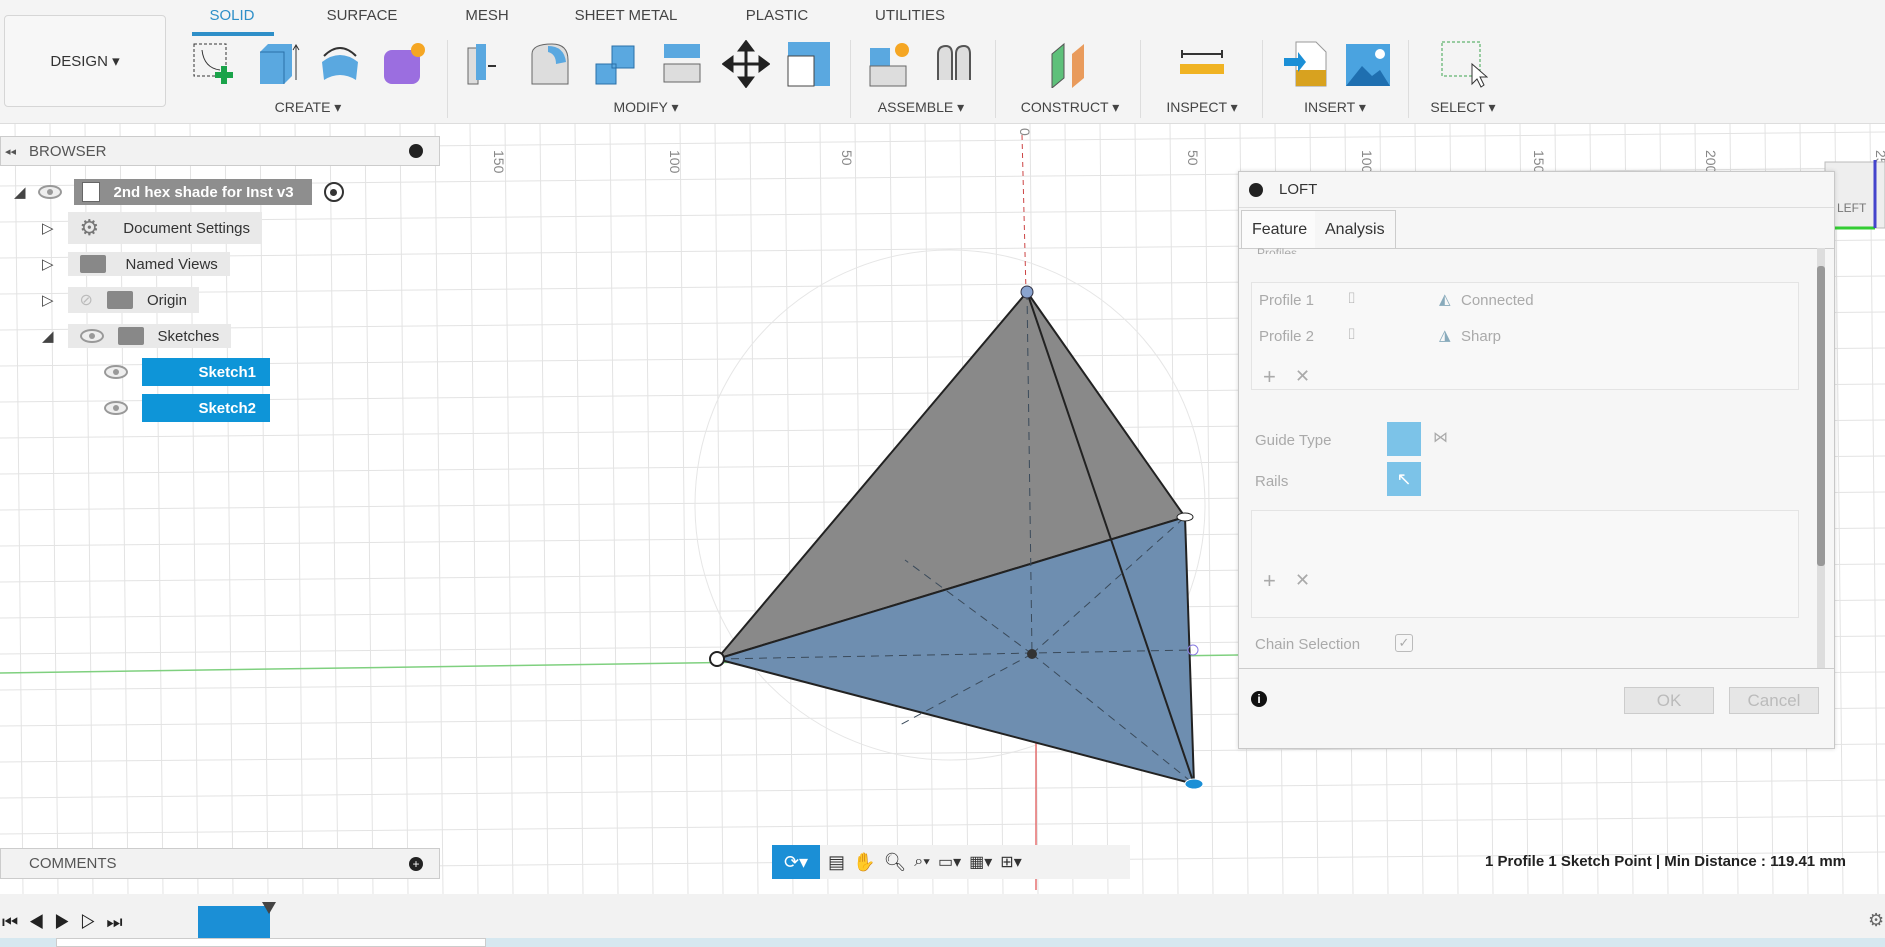 Image resolution: width=1885 pixels, height=947 pixels. What do you see at coordinates (626, 15) in the screenshot?
I see `tab-sheet-metal: SHEET METAL` at bounding box center [626, 15].